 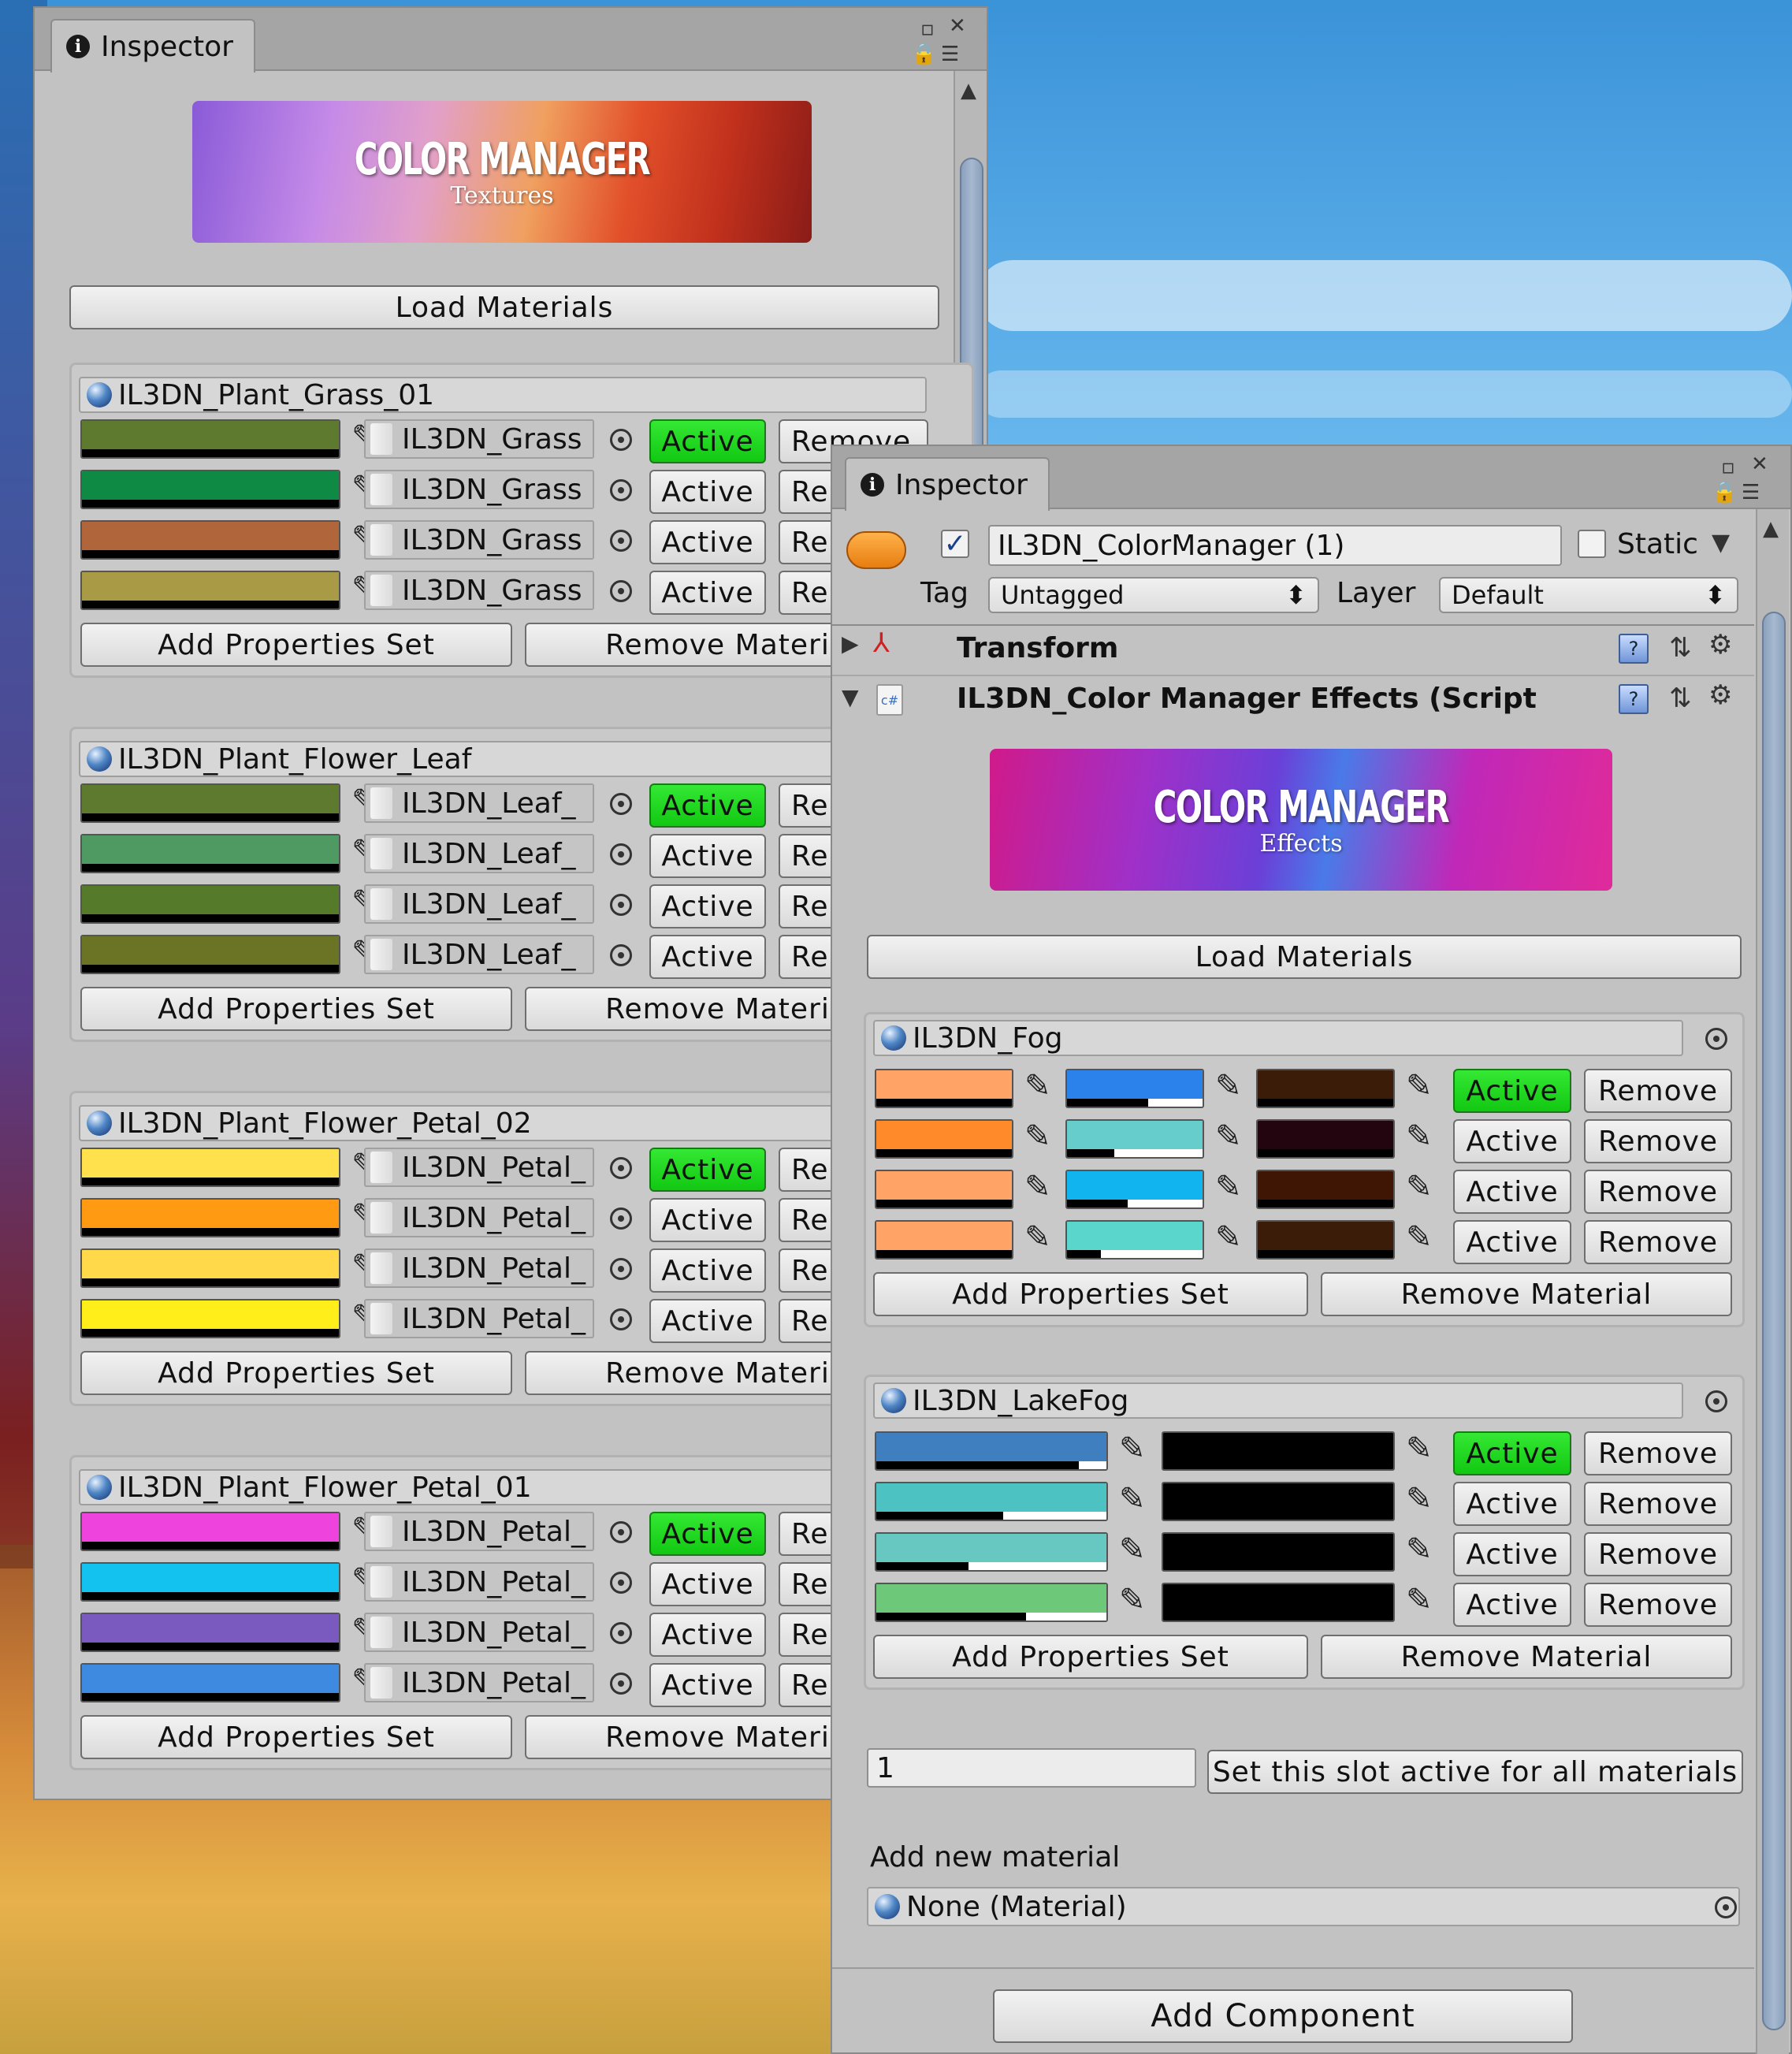 I want to click on object-name-field: IL3DN_ColorManager (1), so click(x=1275, y=545).